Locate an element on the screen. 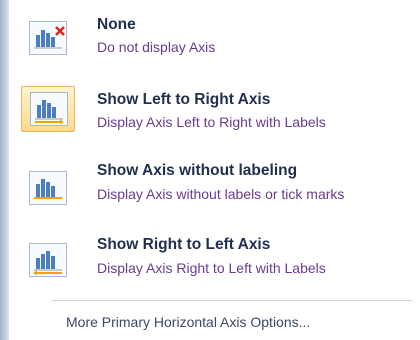 Image resolution: width=420 pixels, height=340 pixels. menu-item-title: Show Left to Right Axis is located at coordinates (184, 99).